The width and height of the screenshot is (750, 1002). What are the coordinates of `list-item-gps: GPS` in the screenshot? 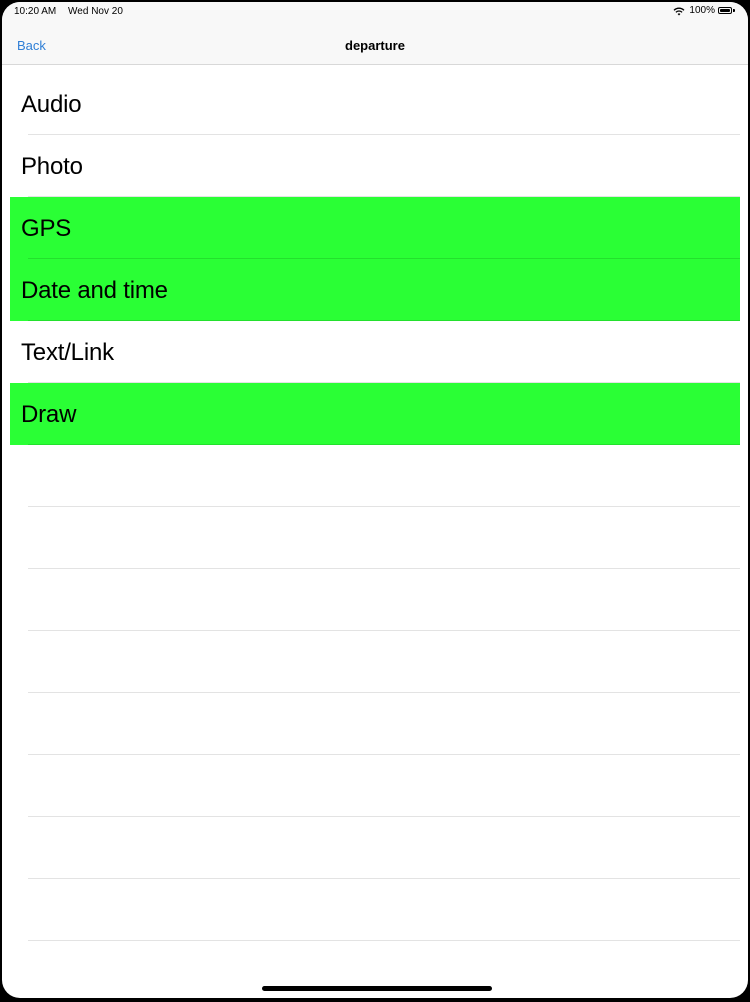 It's located at (375, 228).